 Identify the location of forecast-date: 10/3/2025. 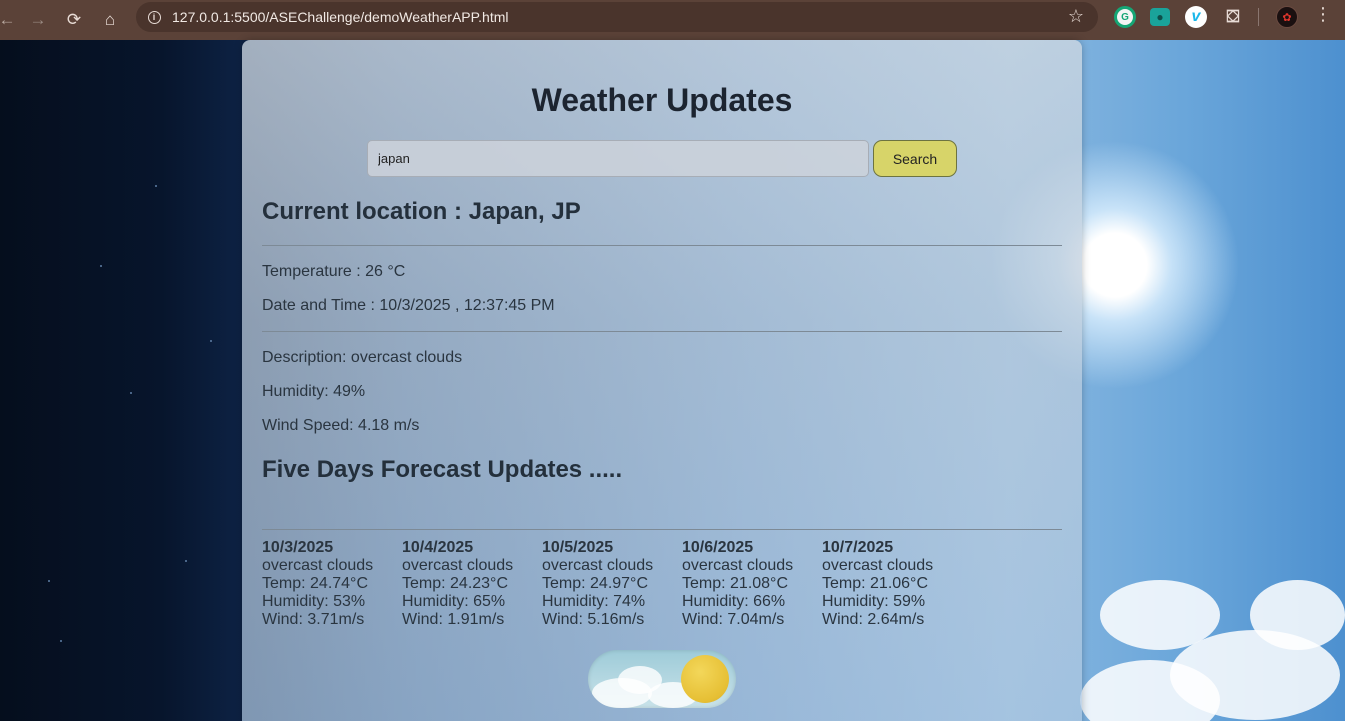
(298, 547).